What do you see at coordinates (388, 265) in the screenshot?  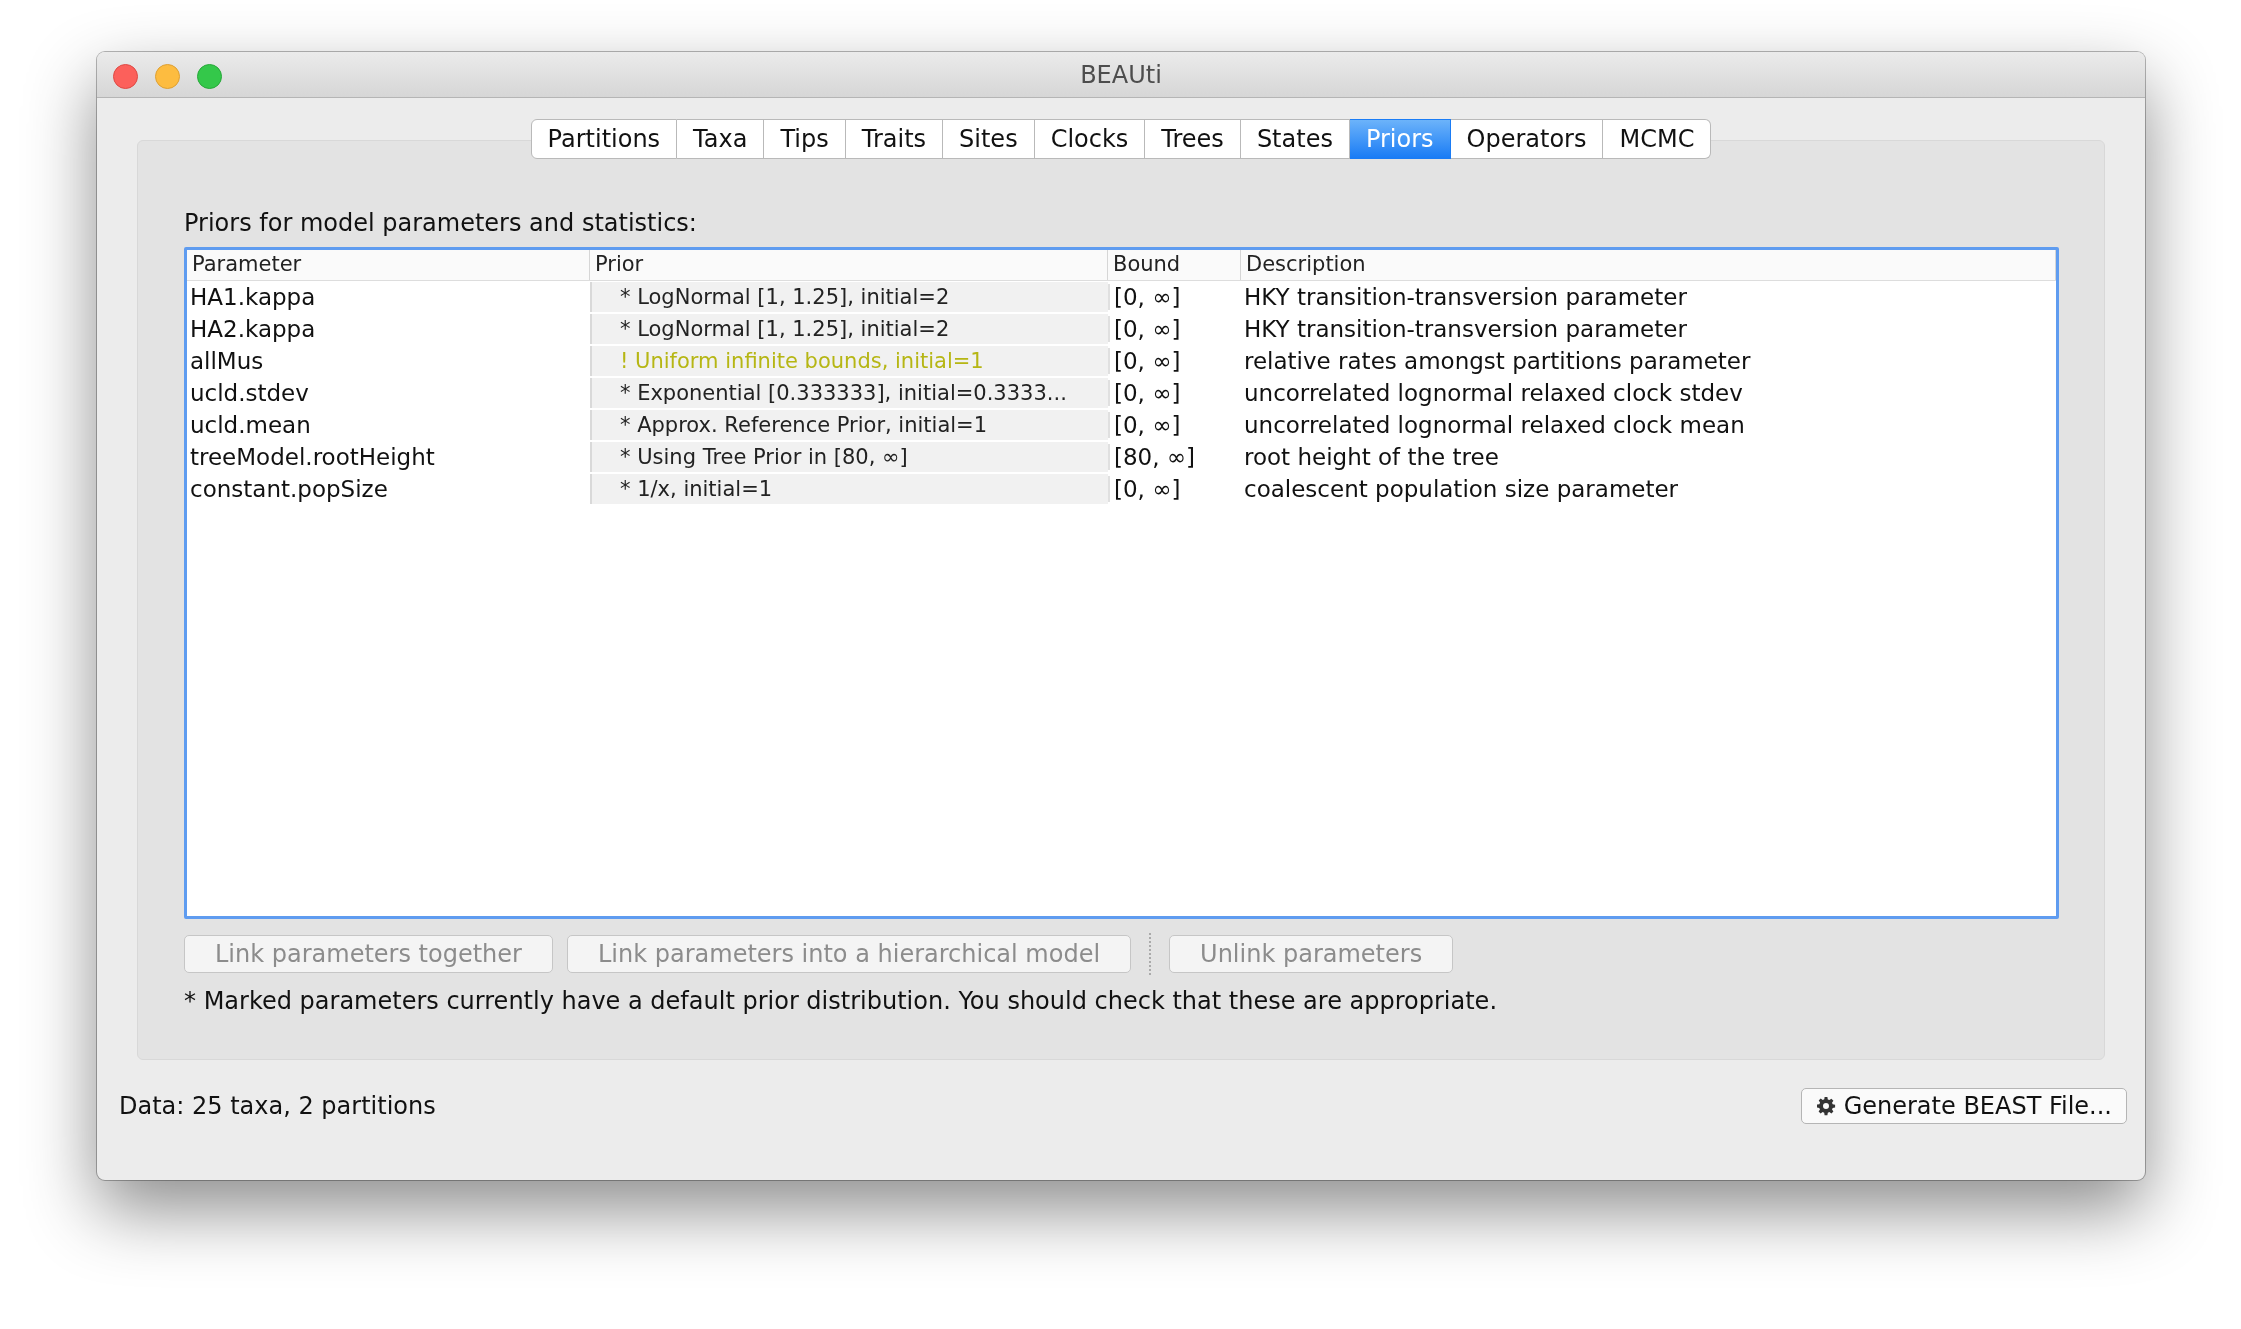 I see `column-header: Parameter` at bounding box center [388, 265].